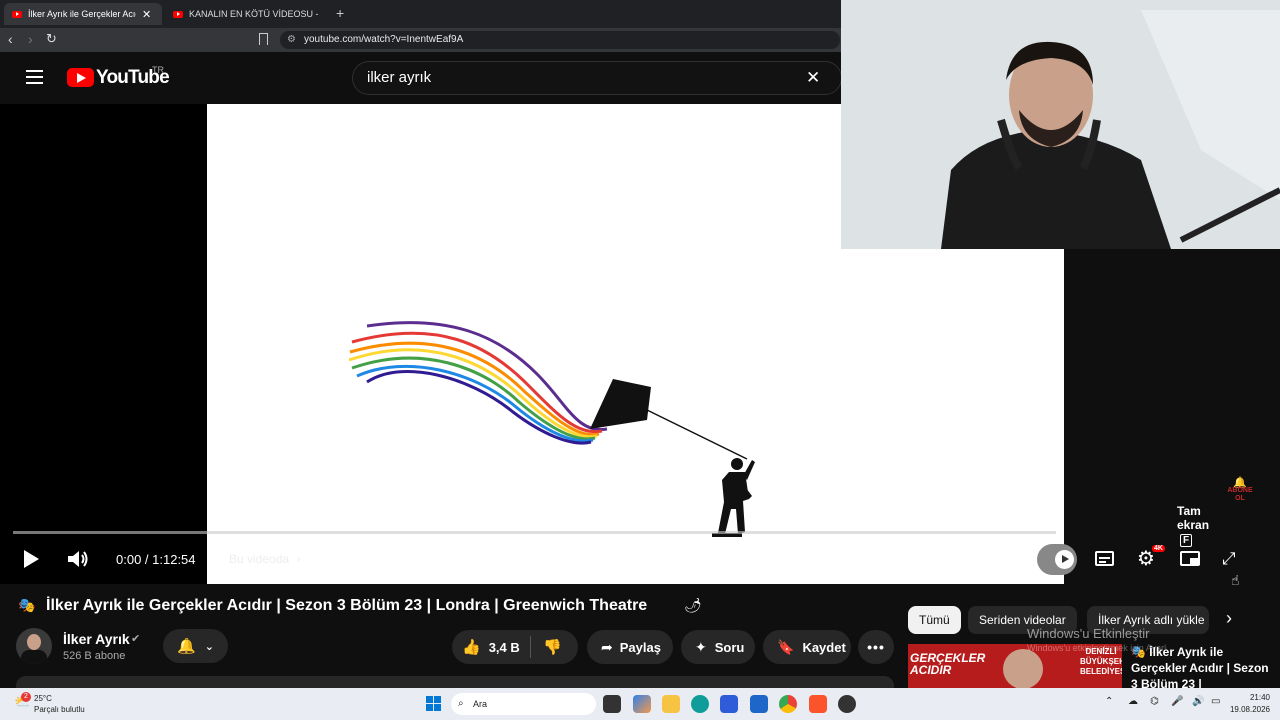  Describe the element at coordinates (788, 704) in the screenshot. I see `chrome-icon` at that location.